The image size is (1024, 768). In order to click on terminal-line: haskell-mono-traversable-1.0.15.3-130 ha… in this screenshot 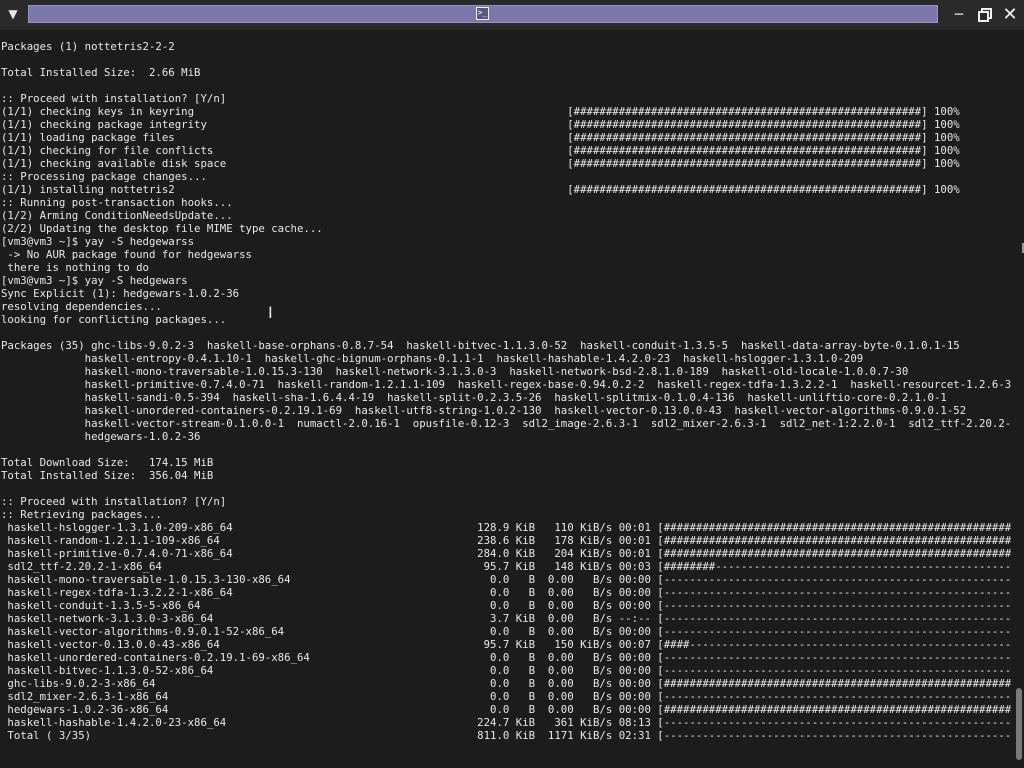, I will do `click(506, 371)`.